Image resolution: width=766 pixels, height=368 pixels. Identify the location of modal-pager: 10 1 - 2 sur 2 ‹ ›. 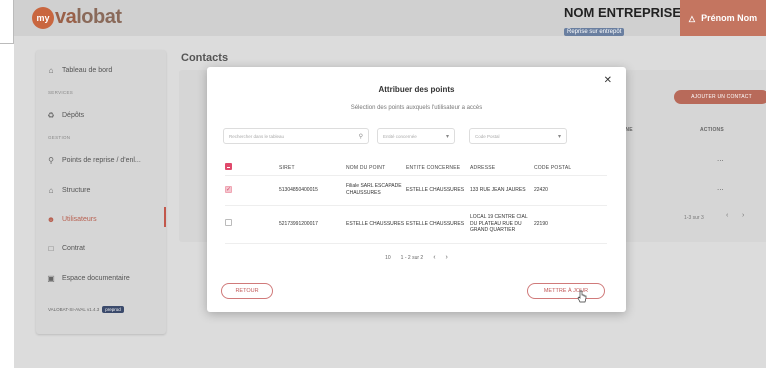
(416, 257).